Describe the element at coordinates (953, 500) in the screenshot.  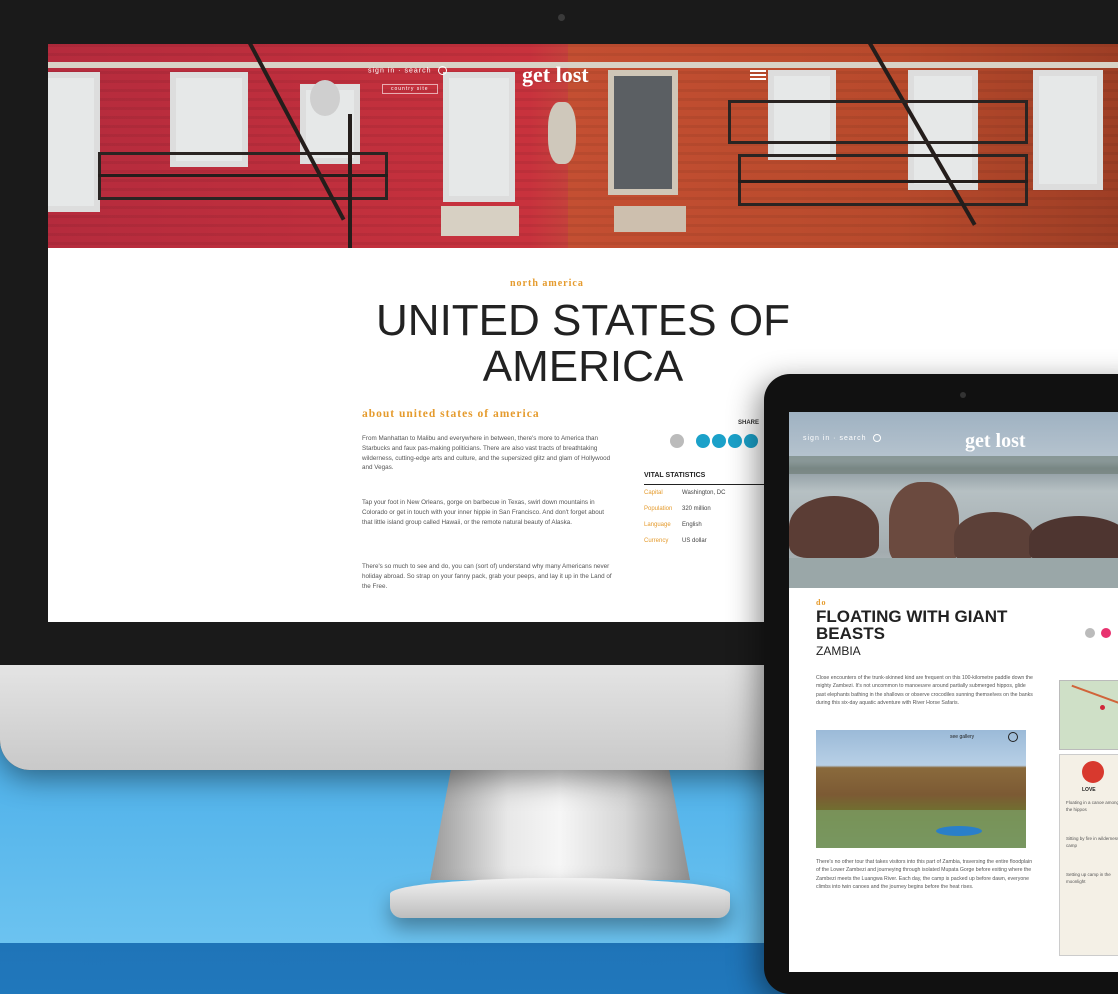
I see `hero-image: sign in · search get lost` at that location.